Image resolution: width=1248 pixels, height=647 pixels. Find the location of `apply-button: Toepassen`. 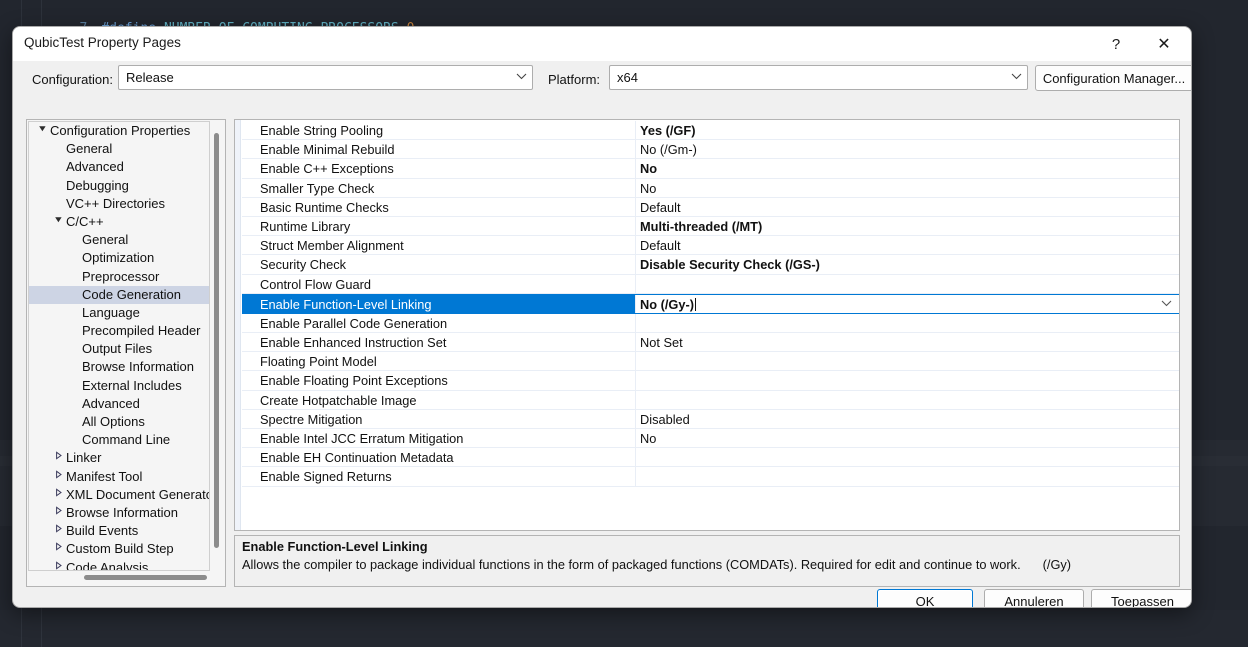

apply-button: Toepassen is located at coordinates (1141, 598).